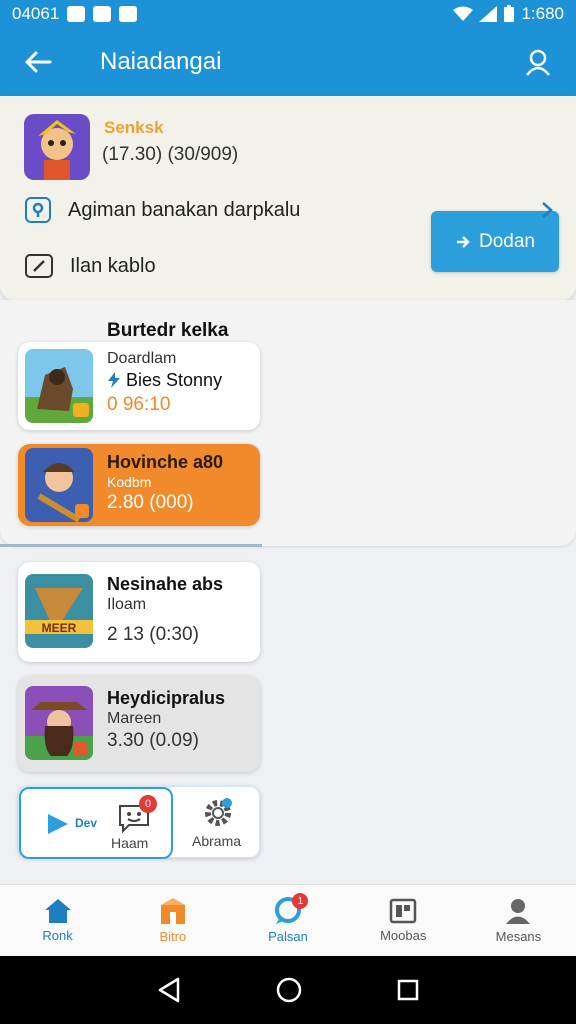 The image size is (576, 1024). I want to click on dev-label: Dev, so click(86, 823).